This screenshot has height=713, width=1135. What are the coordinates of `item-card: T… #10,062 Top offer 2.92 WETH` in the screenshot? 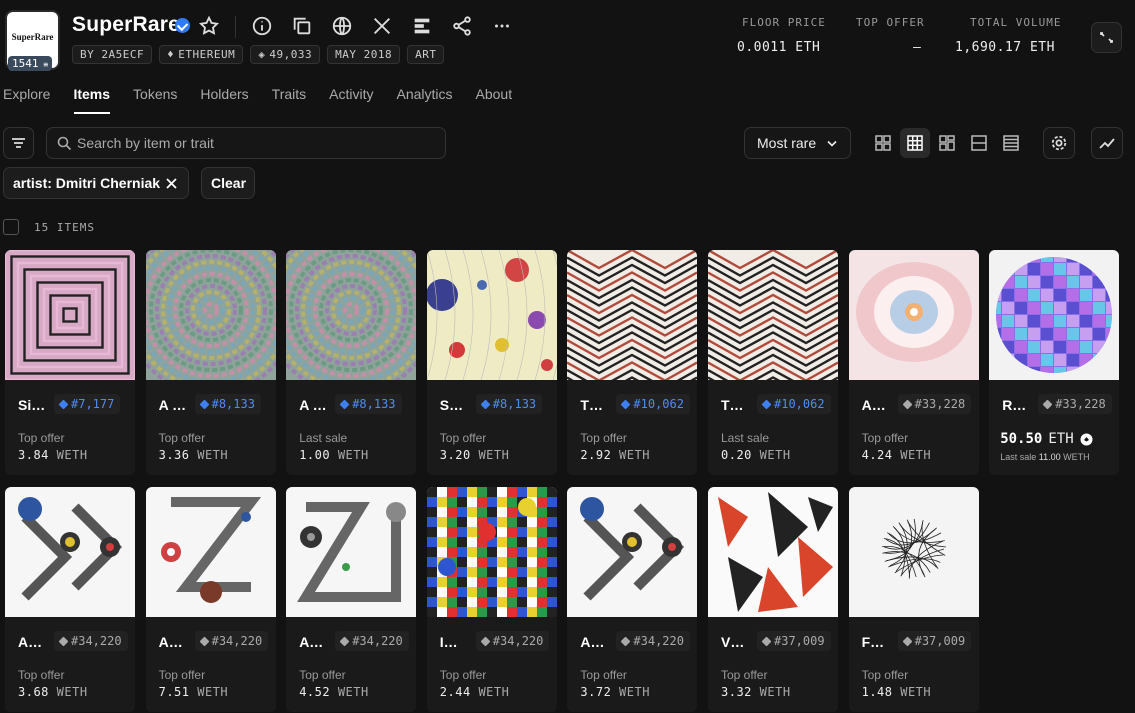 It's located at (632, 362).